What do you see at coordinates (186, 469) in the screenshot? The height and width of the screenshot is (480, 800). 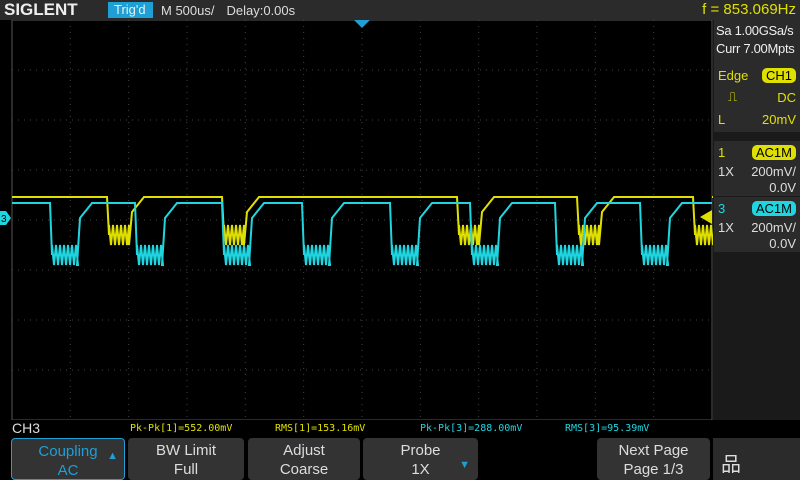 I see `button-value: Full` at bounding box center [186, 469].